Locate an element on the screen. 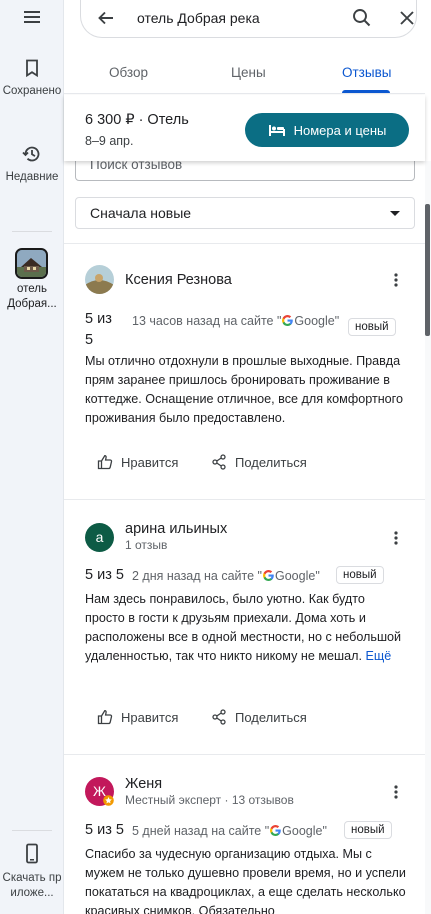 Image resolution: width=431 pixels, height=914 pixels. review-author: Женя is located at coordinates (143, 784).